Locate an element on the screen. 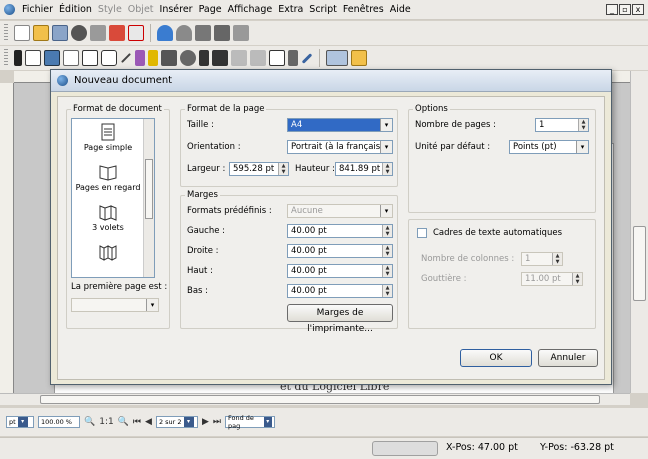 The image size is (648, 459). paste-icon is located at coordinates (241, 33).